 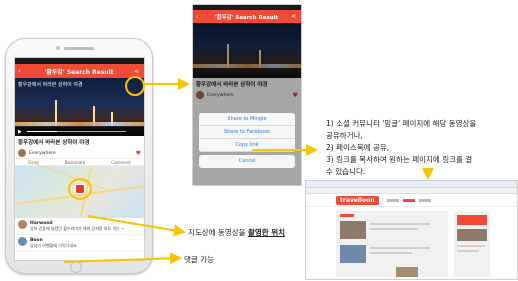 What do you see at coordinates (357, 200) in the screenshot?
I see `site-logo: travelloon` at bounding box center [357, 200].